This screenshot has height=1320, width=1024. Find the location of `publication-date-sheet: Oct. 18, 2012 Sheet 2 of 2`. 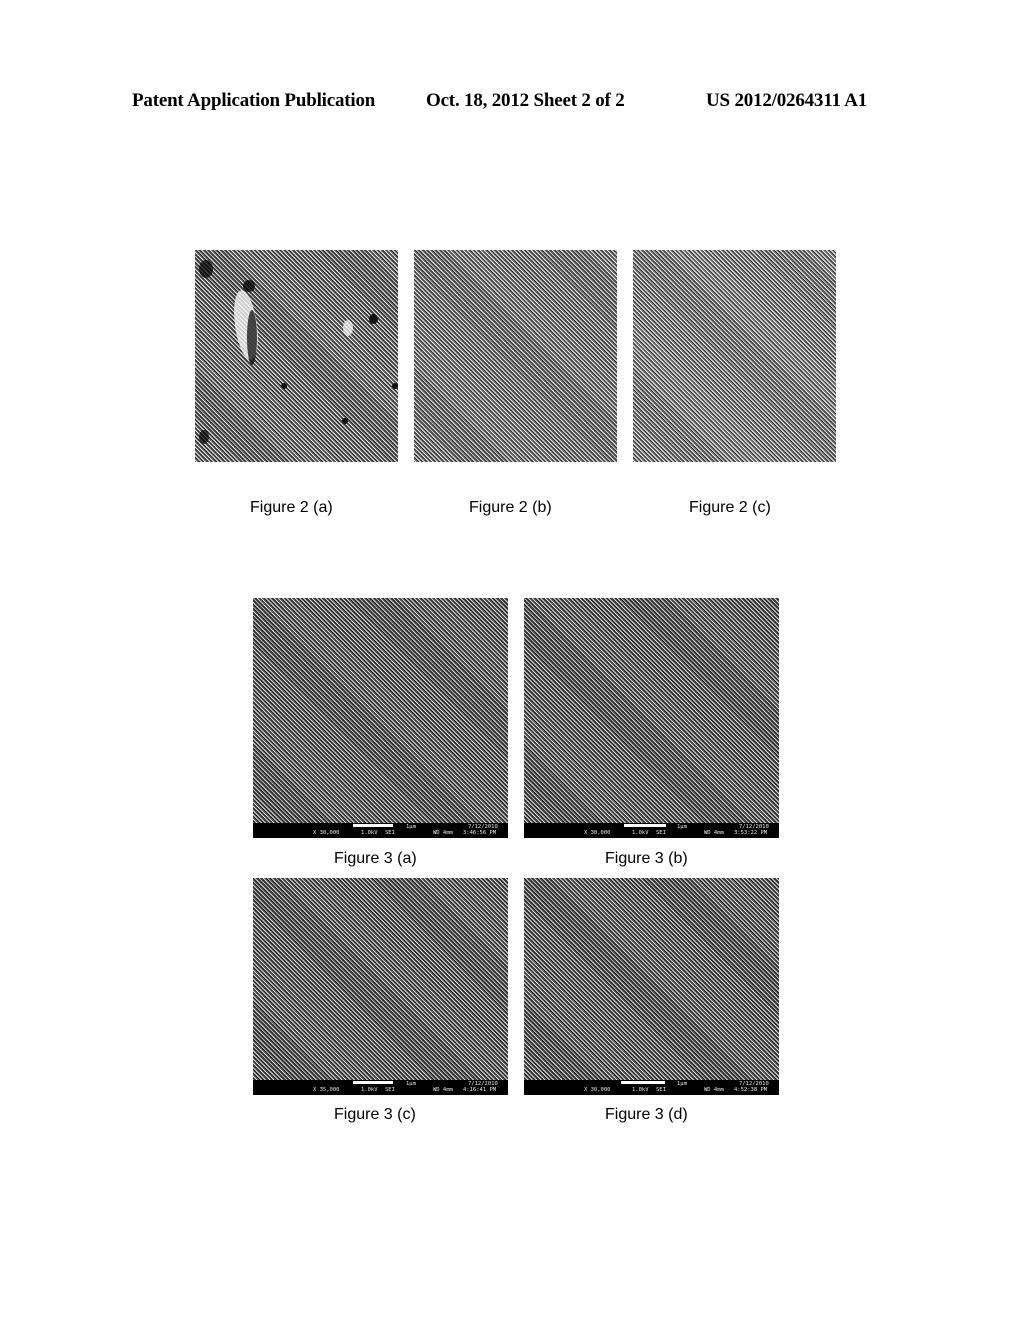

publication-date-sheet: Oct. 18, 2012 Sheet 2 of 2 is located at coordinates (525, 100).